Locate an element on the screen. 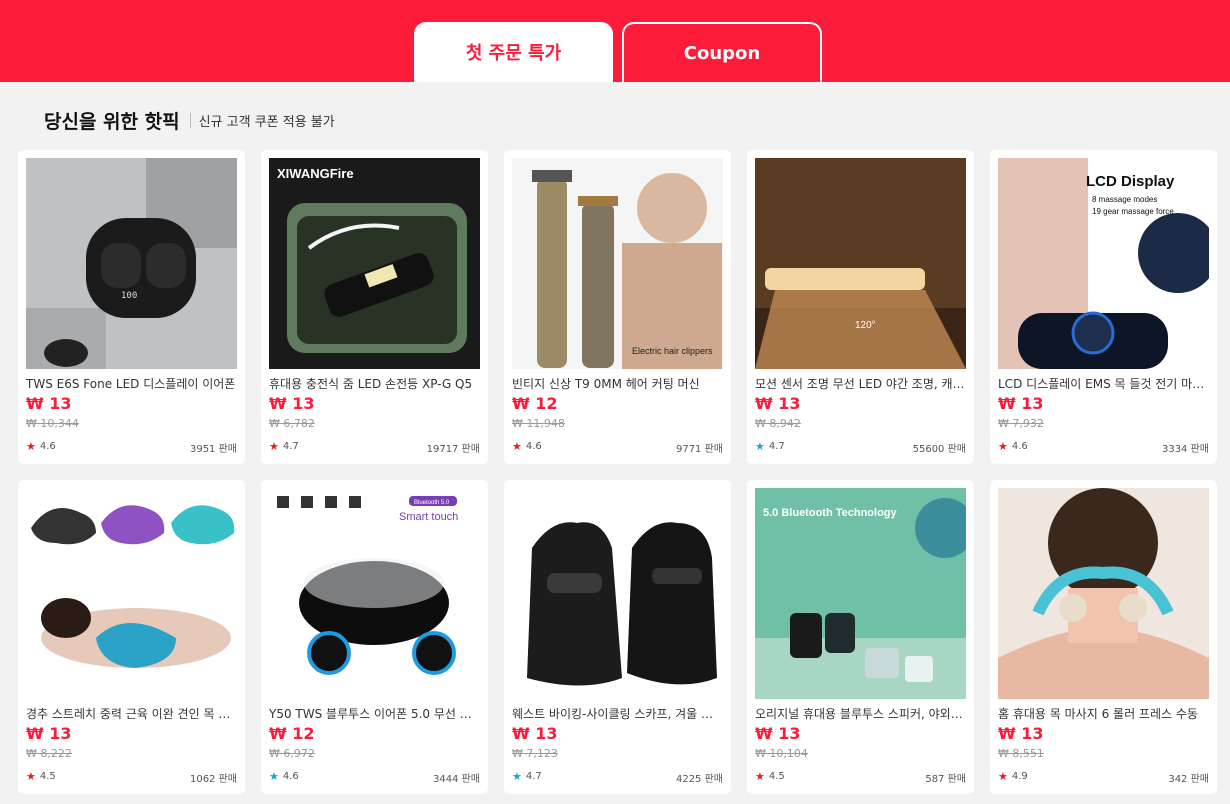 This screenshot has height=804, width=1230. image-sub-text: 19 gear massage force is located at coordinates (1133, 211).